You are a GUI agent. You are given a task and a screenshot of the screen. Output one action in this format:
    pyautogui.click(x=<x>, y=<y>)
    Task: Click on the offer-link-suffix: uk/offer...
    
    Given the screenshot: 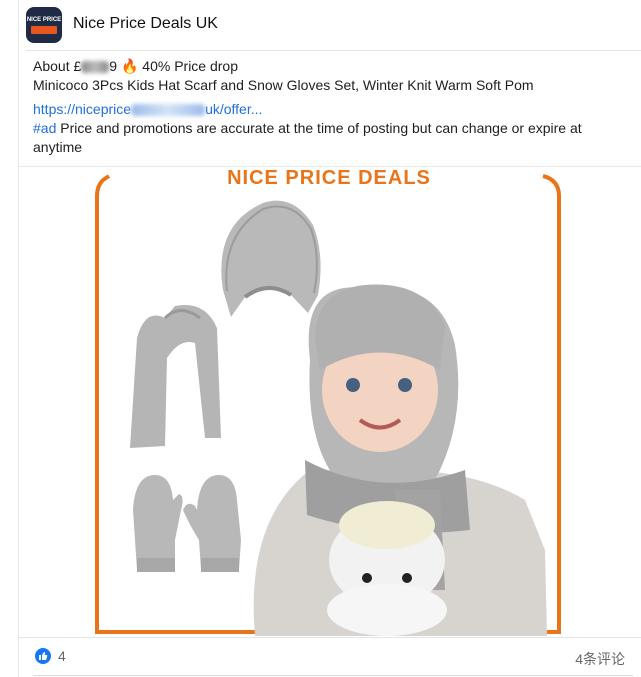 What is the action you would take?
    pyautogui.click(x=233, y=109)
    